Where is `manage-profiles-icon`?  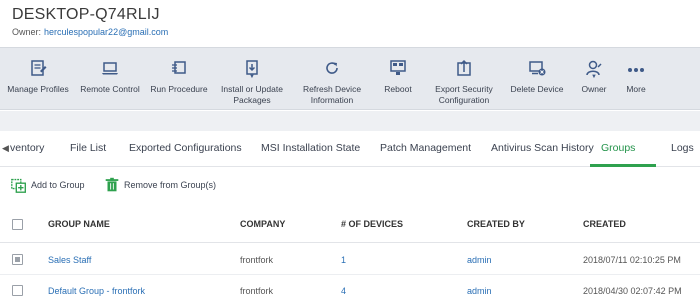
manage-profiles-icon is located at coordinates (38, 63).